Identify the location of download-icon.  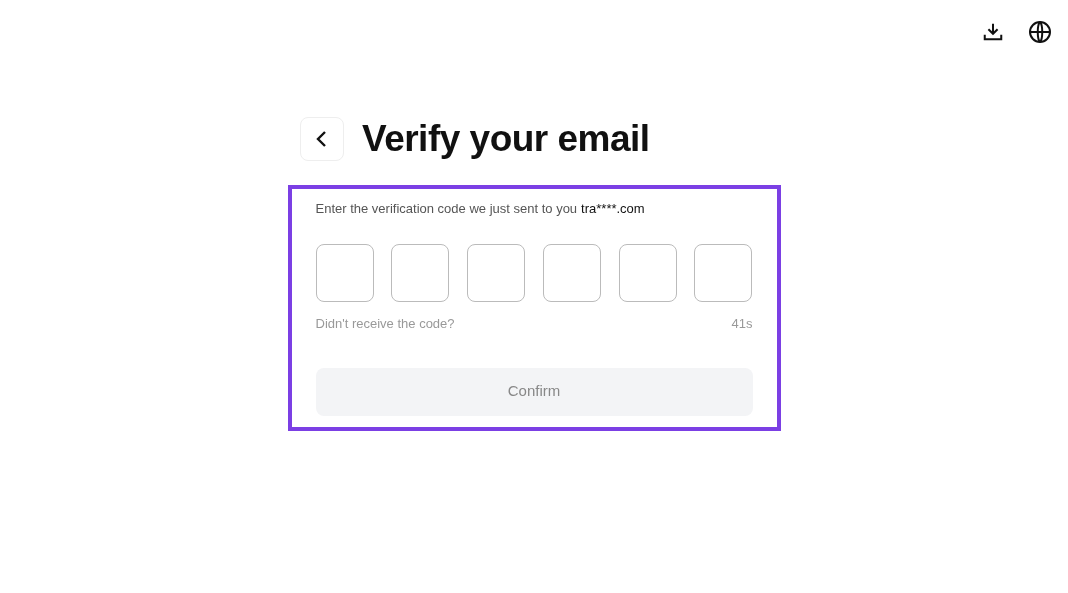
(993, 32).